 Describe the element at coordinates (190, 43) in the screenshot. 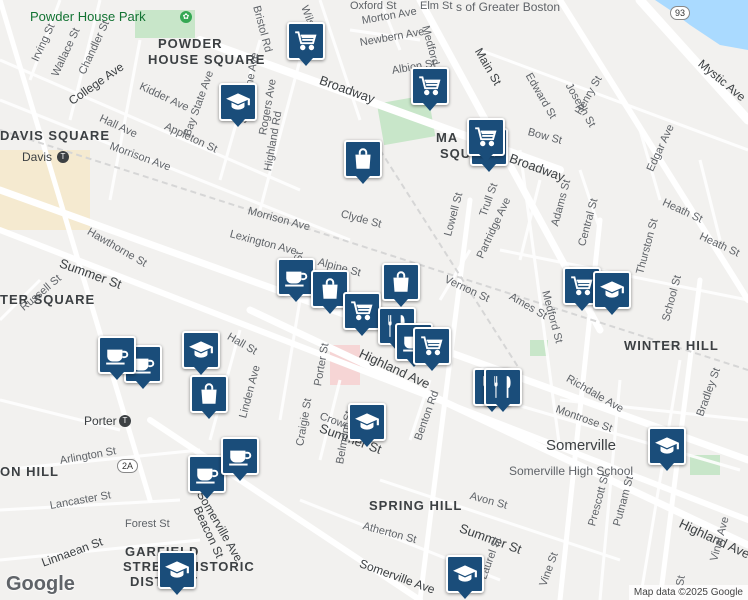

I see `area-label: POWDER` at that location.